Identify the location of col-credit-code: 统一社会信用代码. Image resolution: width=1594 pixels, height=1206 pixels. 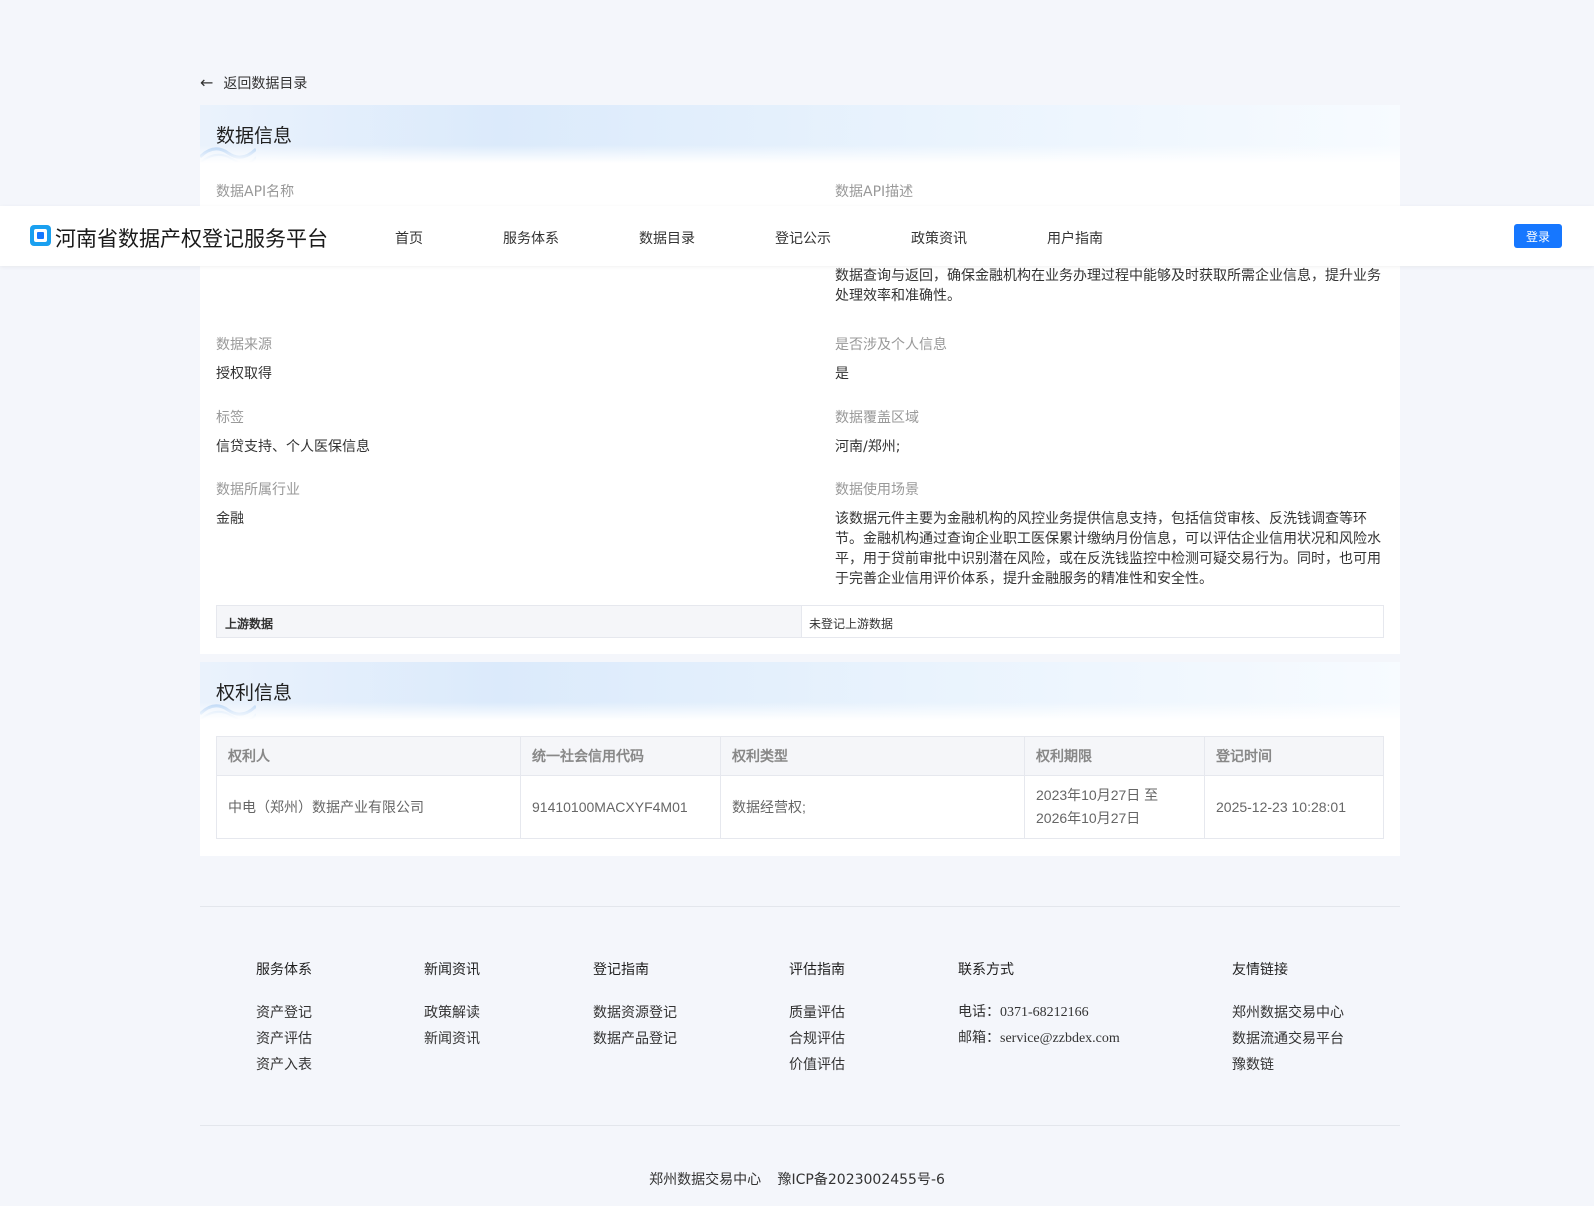
(620, 756).